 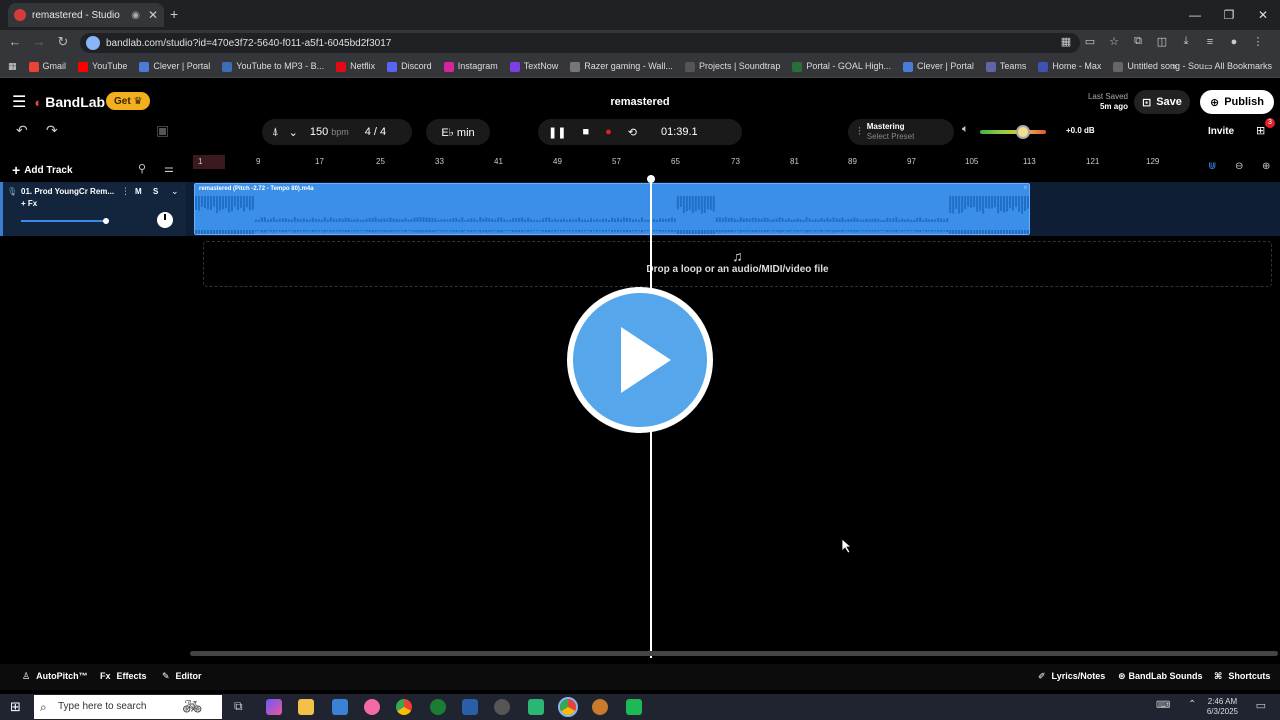 What do you see at coordinates (1069, 66) in the screenshot?
I see `bookmark-home-max: Home - Max` at bounding box center [1069, 66].